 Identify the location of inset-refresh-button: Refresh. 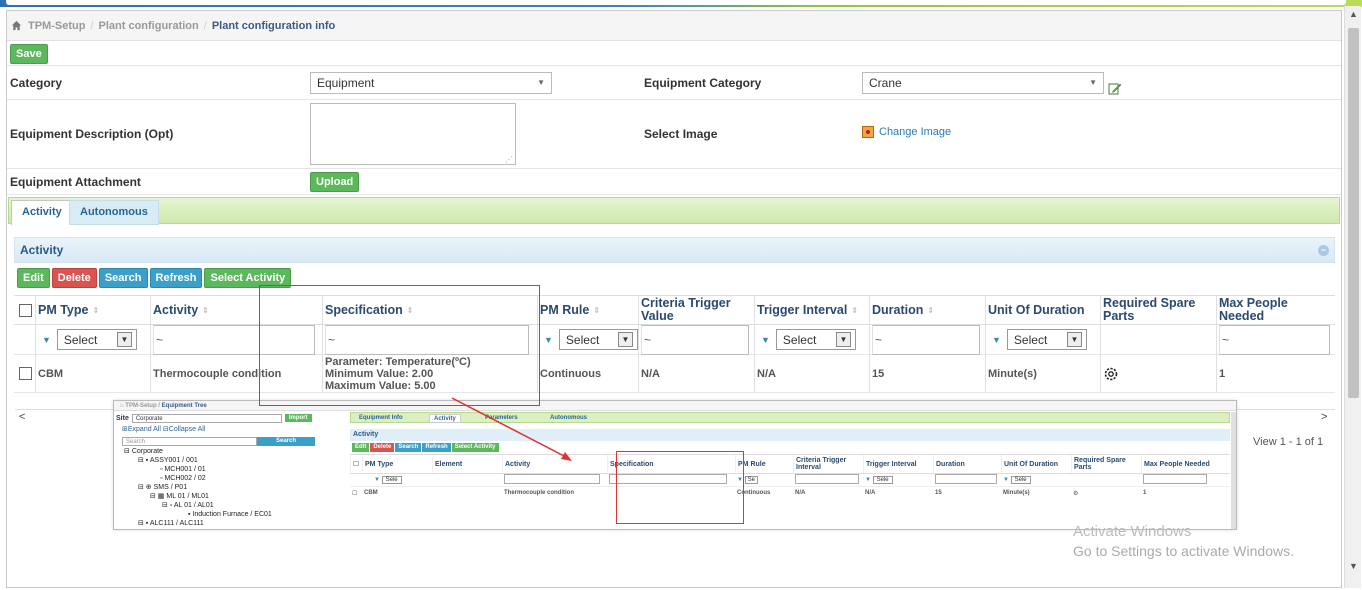
(436, 447).